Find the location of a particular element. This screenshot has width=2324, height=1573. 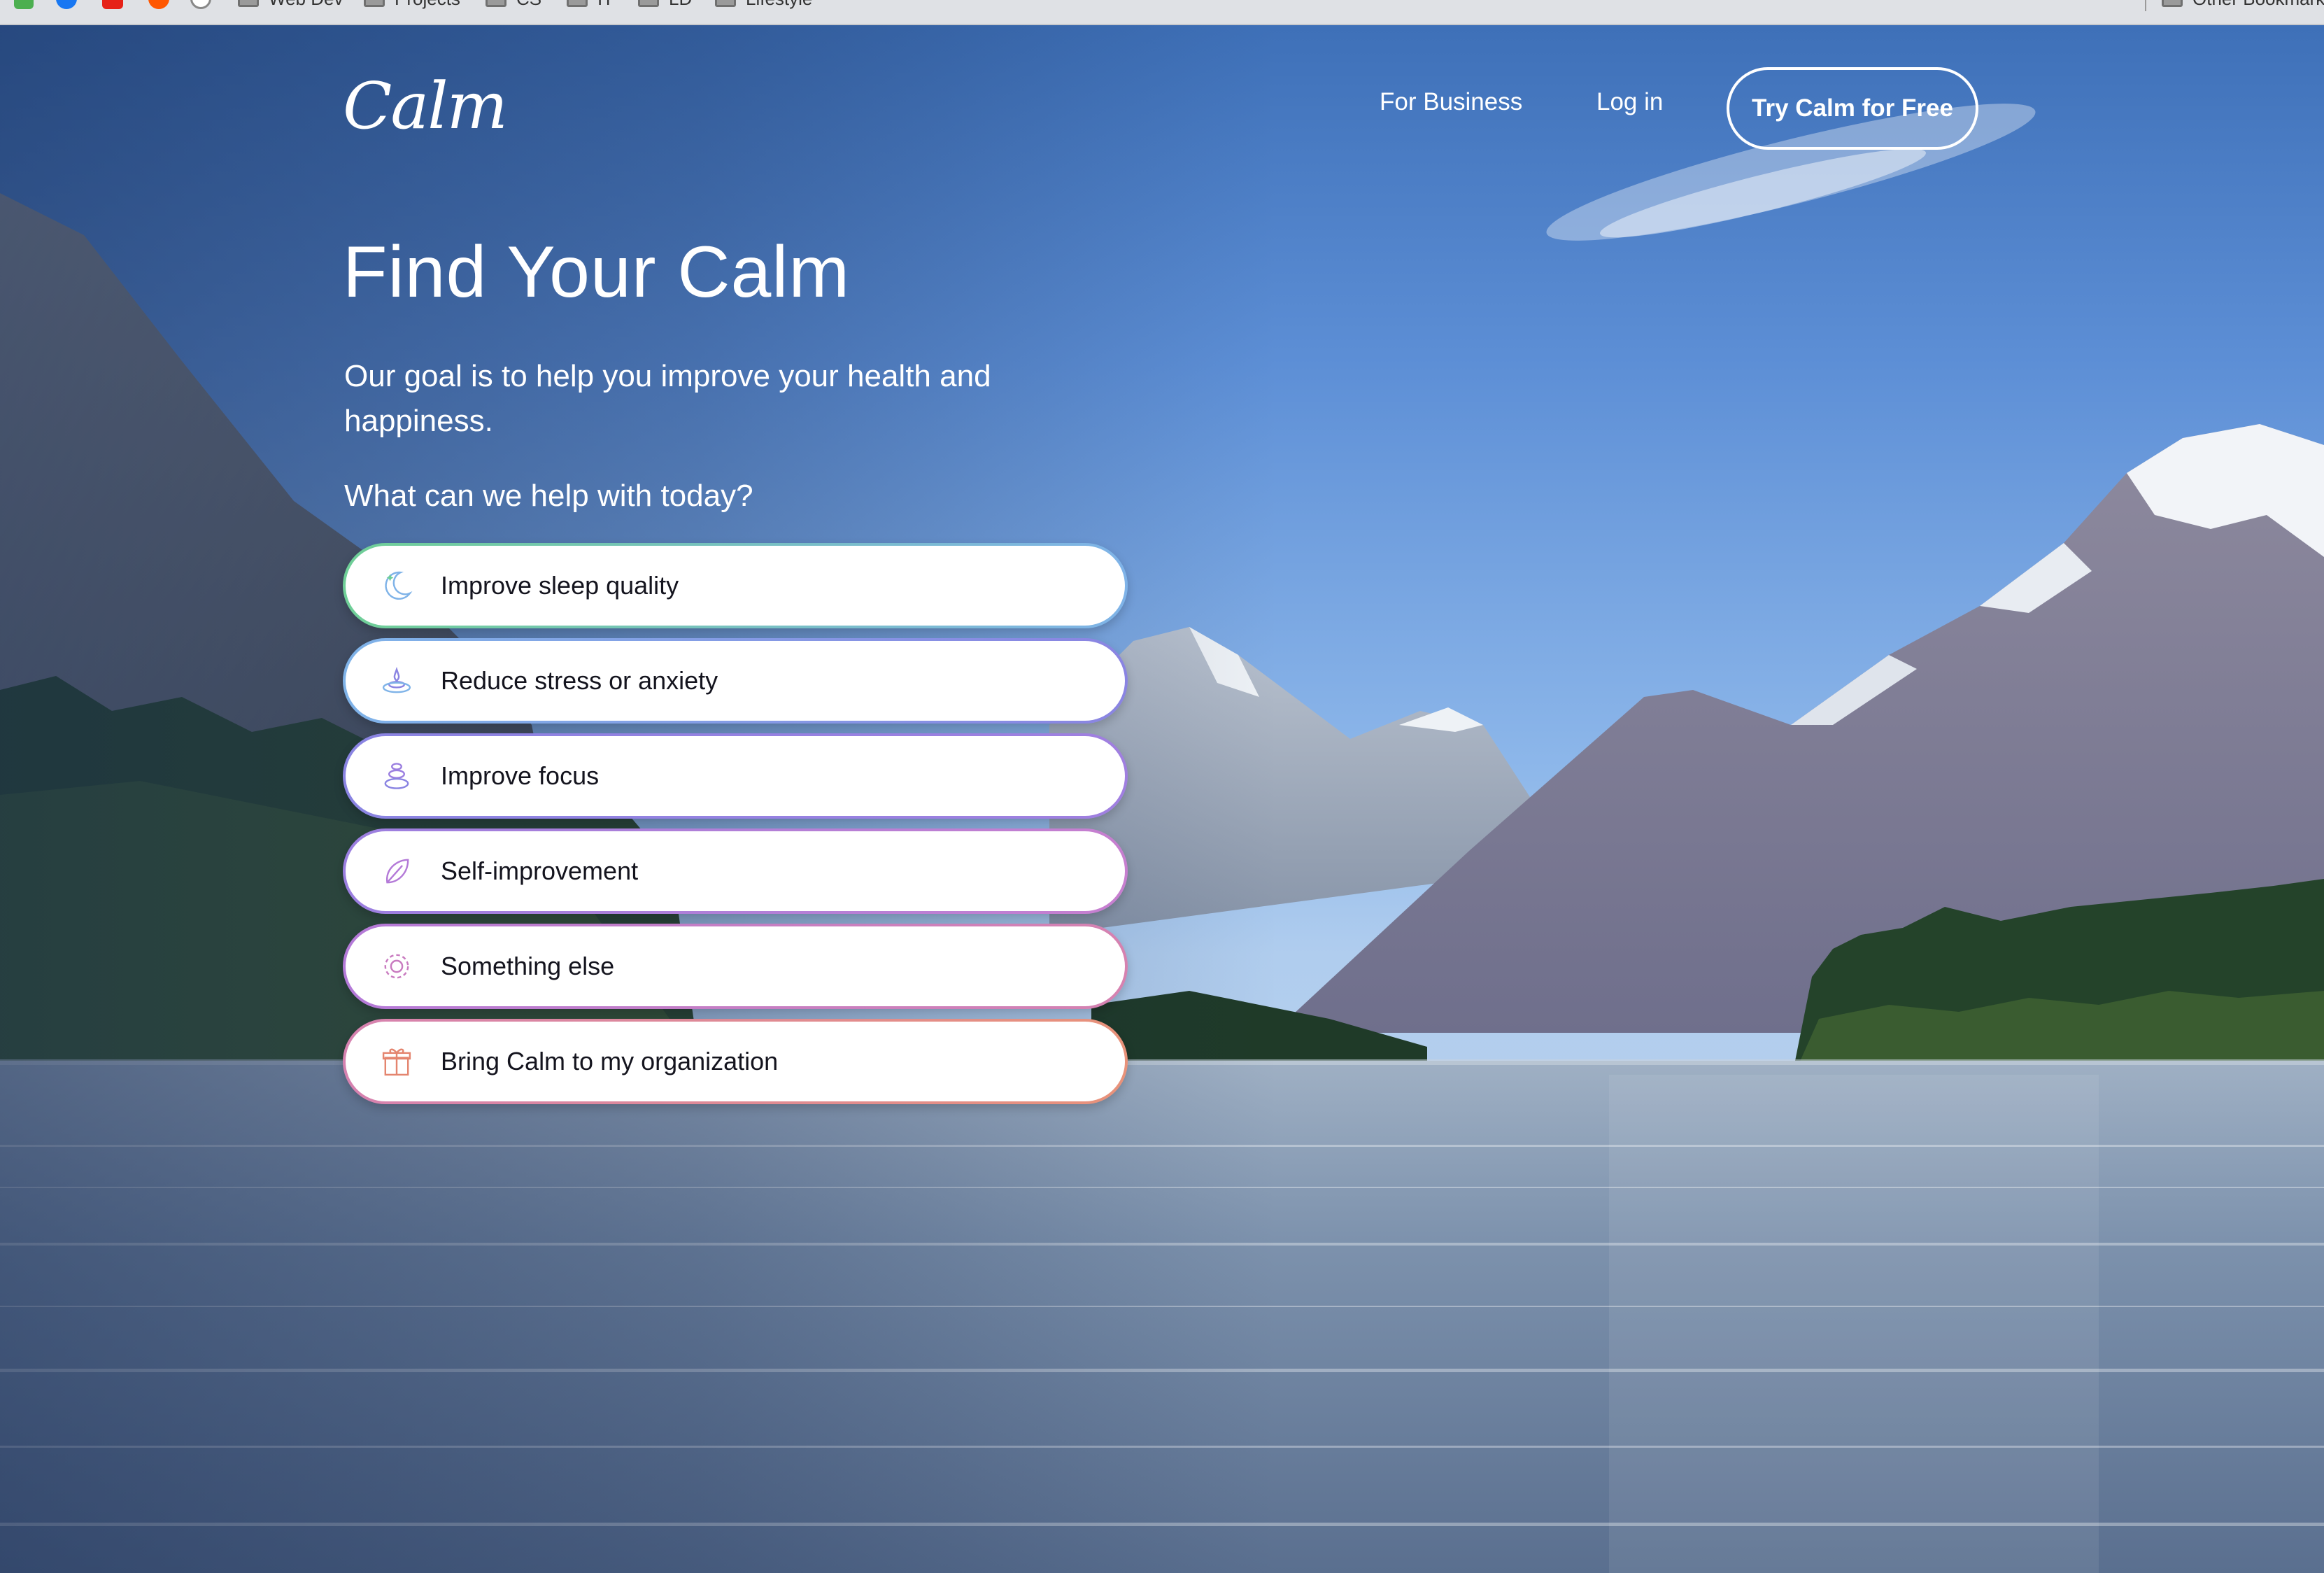

bookmark-folder-it: IT is located at coordinates (590, 6).